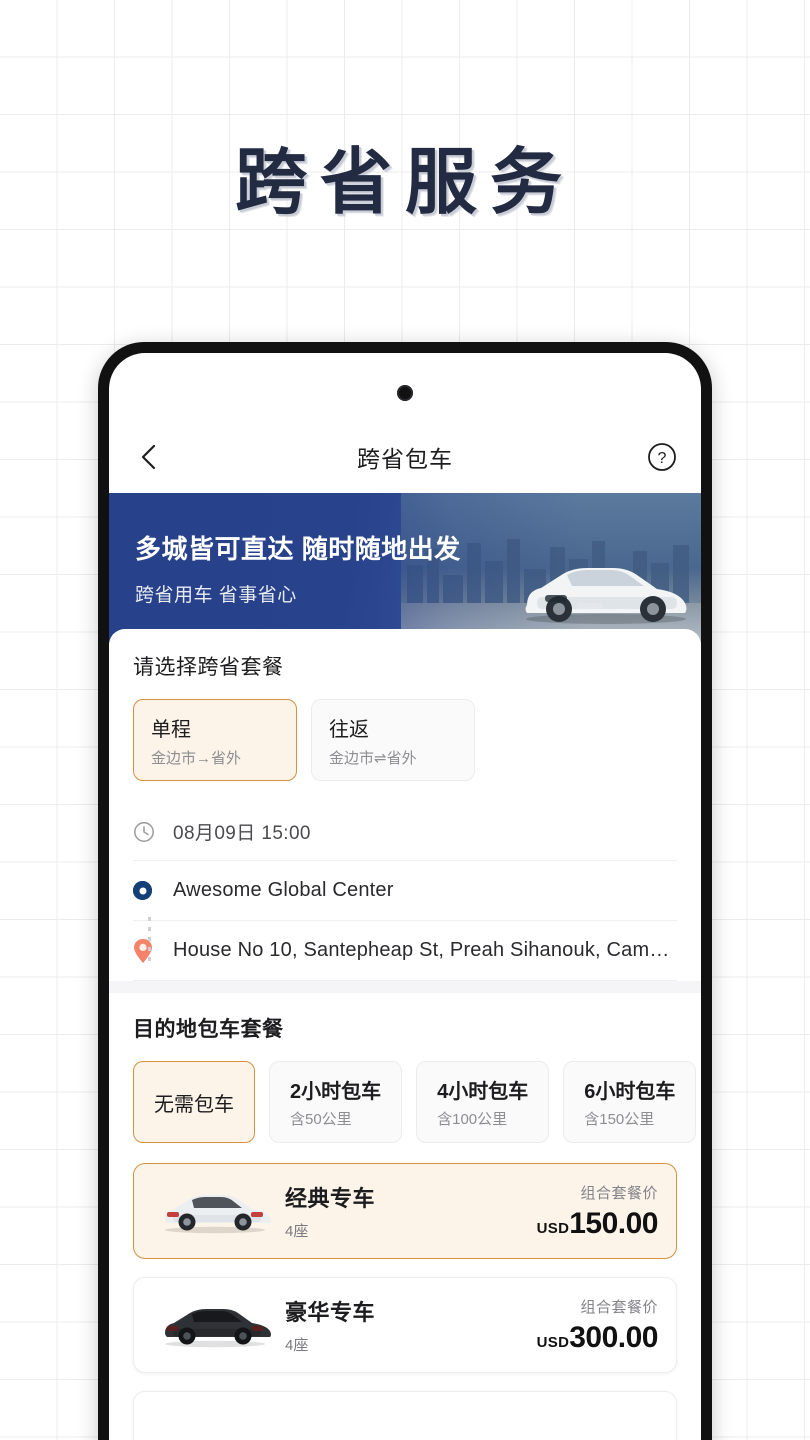  I want to click on navbar-title: 跨省包车, so click(405, 459).